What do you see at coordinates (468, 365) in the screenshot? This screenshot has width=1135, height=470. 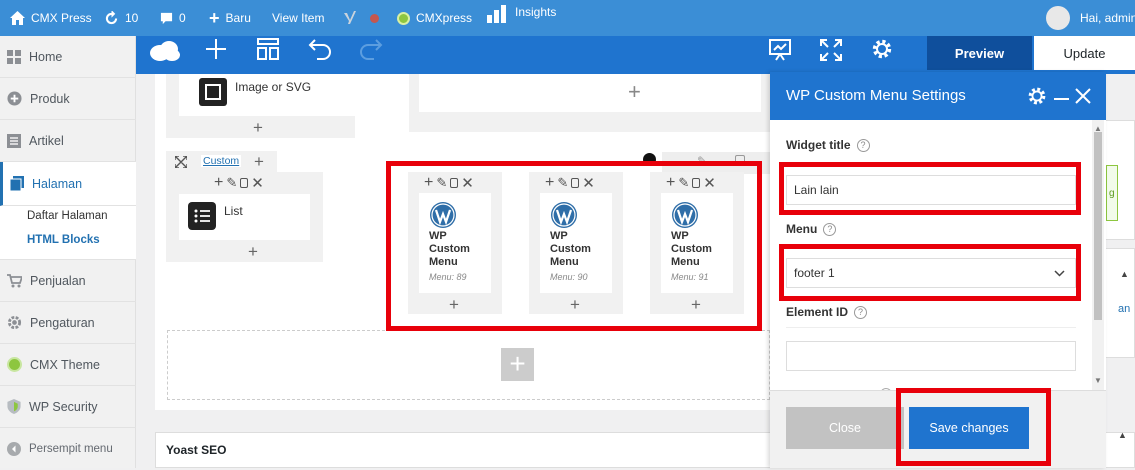 I see `drop-zone: +` at bounding box center [468, 365].